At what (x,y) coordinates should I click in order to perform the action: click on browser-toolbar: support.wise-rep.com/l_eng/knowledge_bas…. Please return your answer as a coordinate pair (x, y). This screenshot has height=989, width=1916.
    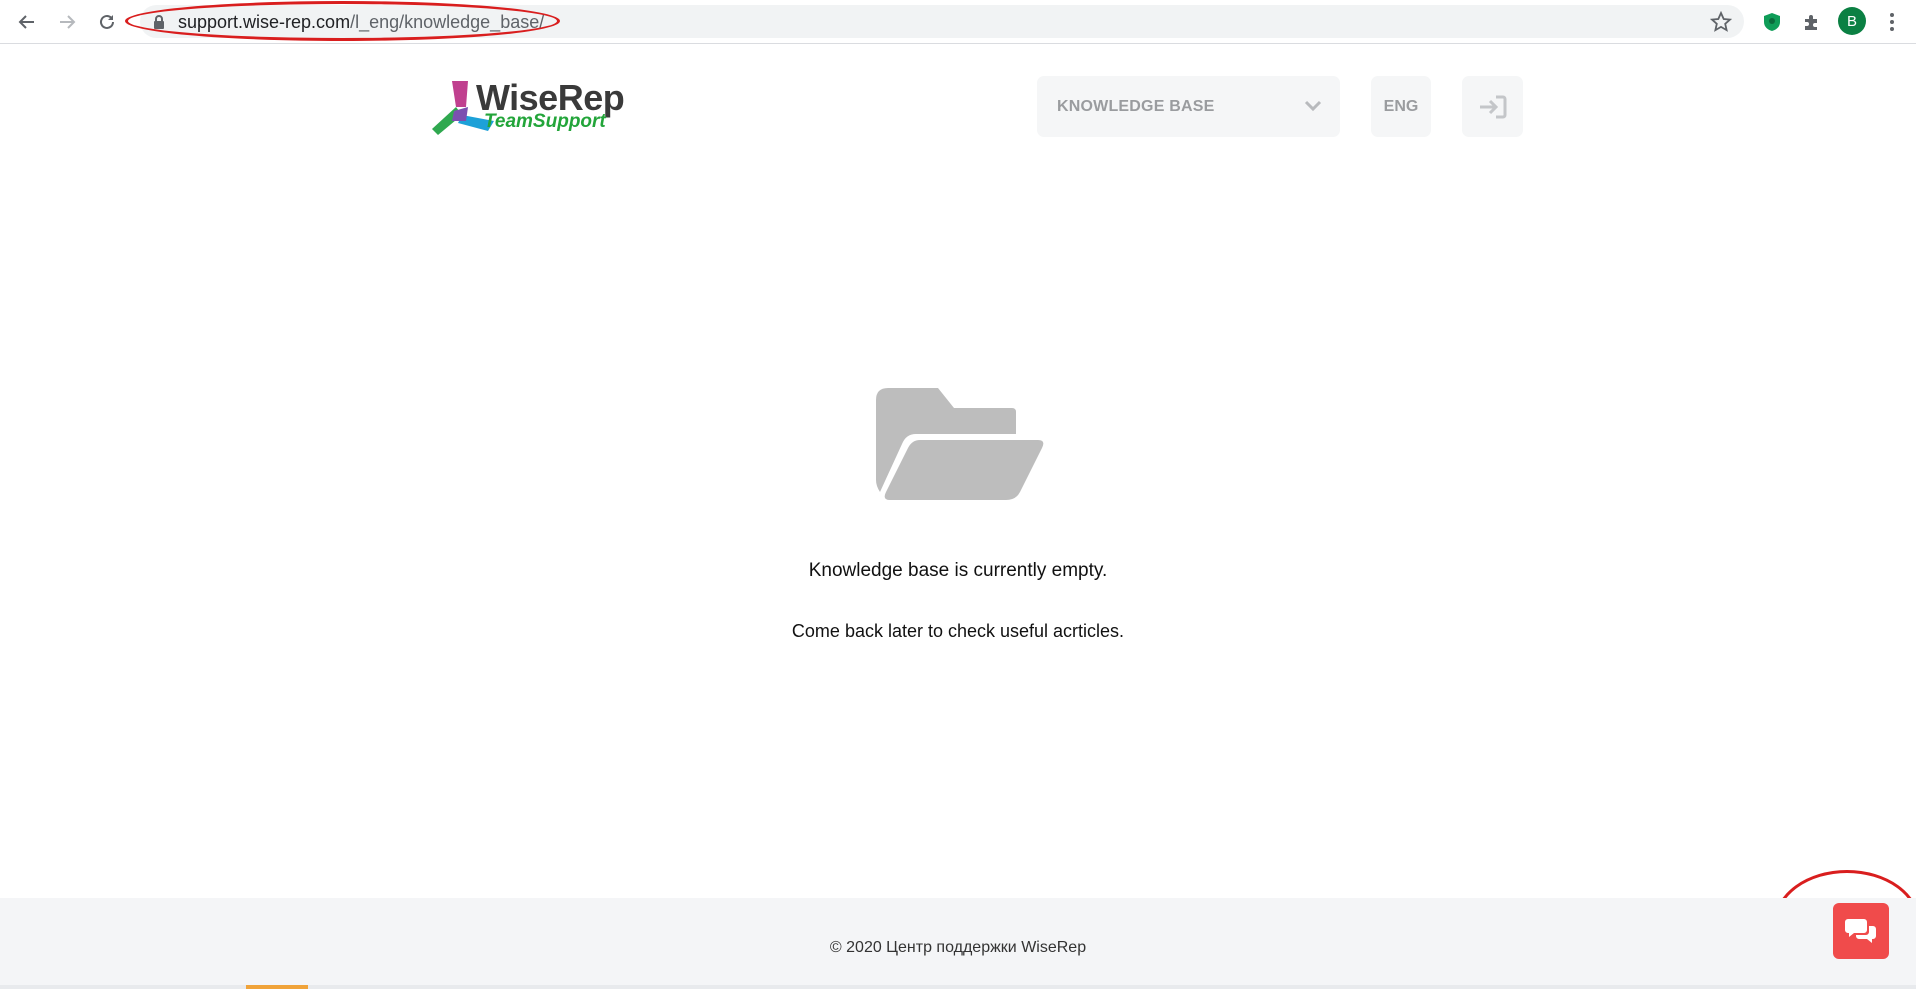
    Looking at the image, I should click on (958, 22).